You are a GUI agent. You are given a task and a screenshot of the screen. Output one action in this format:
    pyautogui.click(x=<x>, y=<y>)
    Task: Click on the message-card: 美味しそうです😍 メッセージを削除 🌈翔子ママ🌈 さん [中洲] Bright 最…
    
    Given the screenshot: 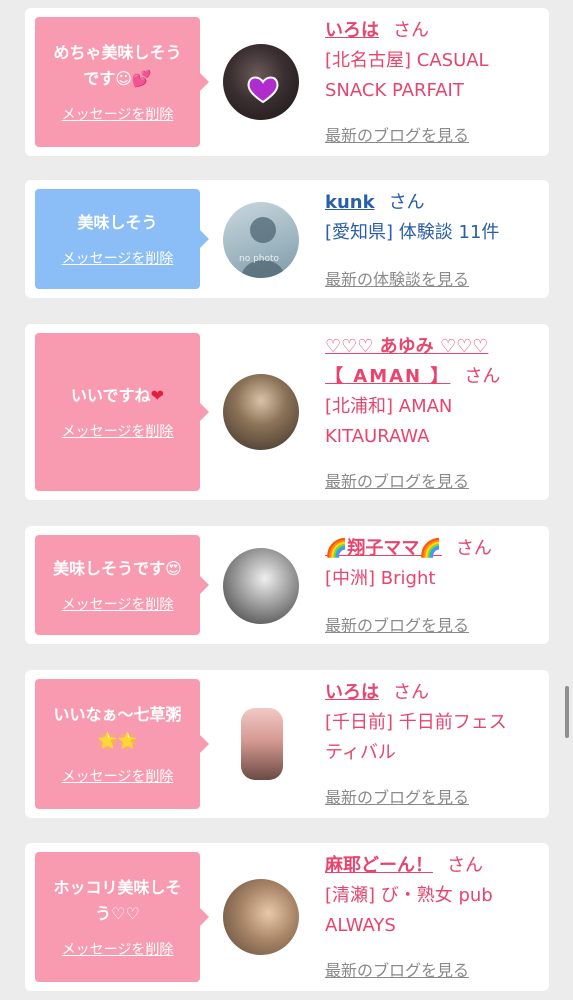 What is the action you would take?
    pyautogui.click(x=287, y=585)
    